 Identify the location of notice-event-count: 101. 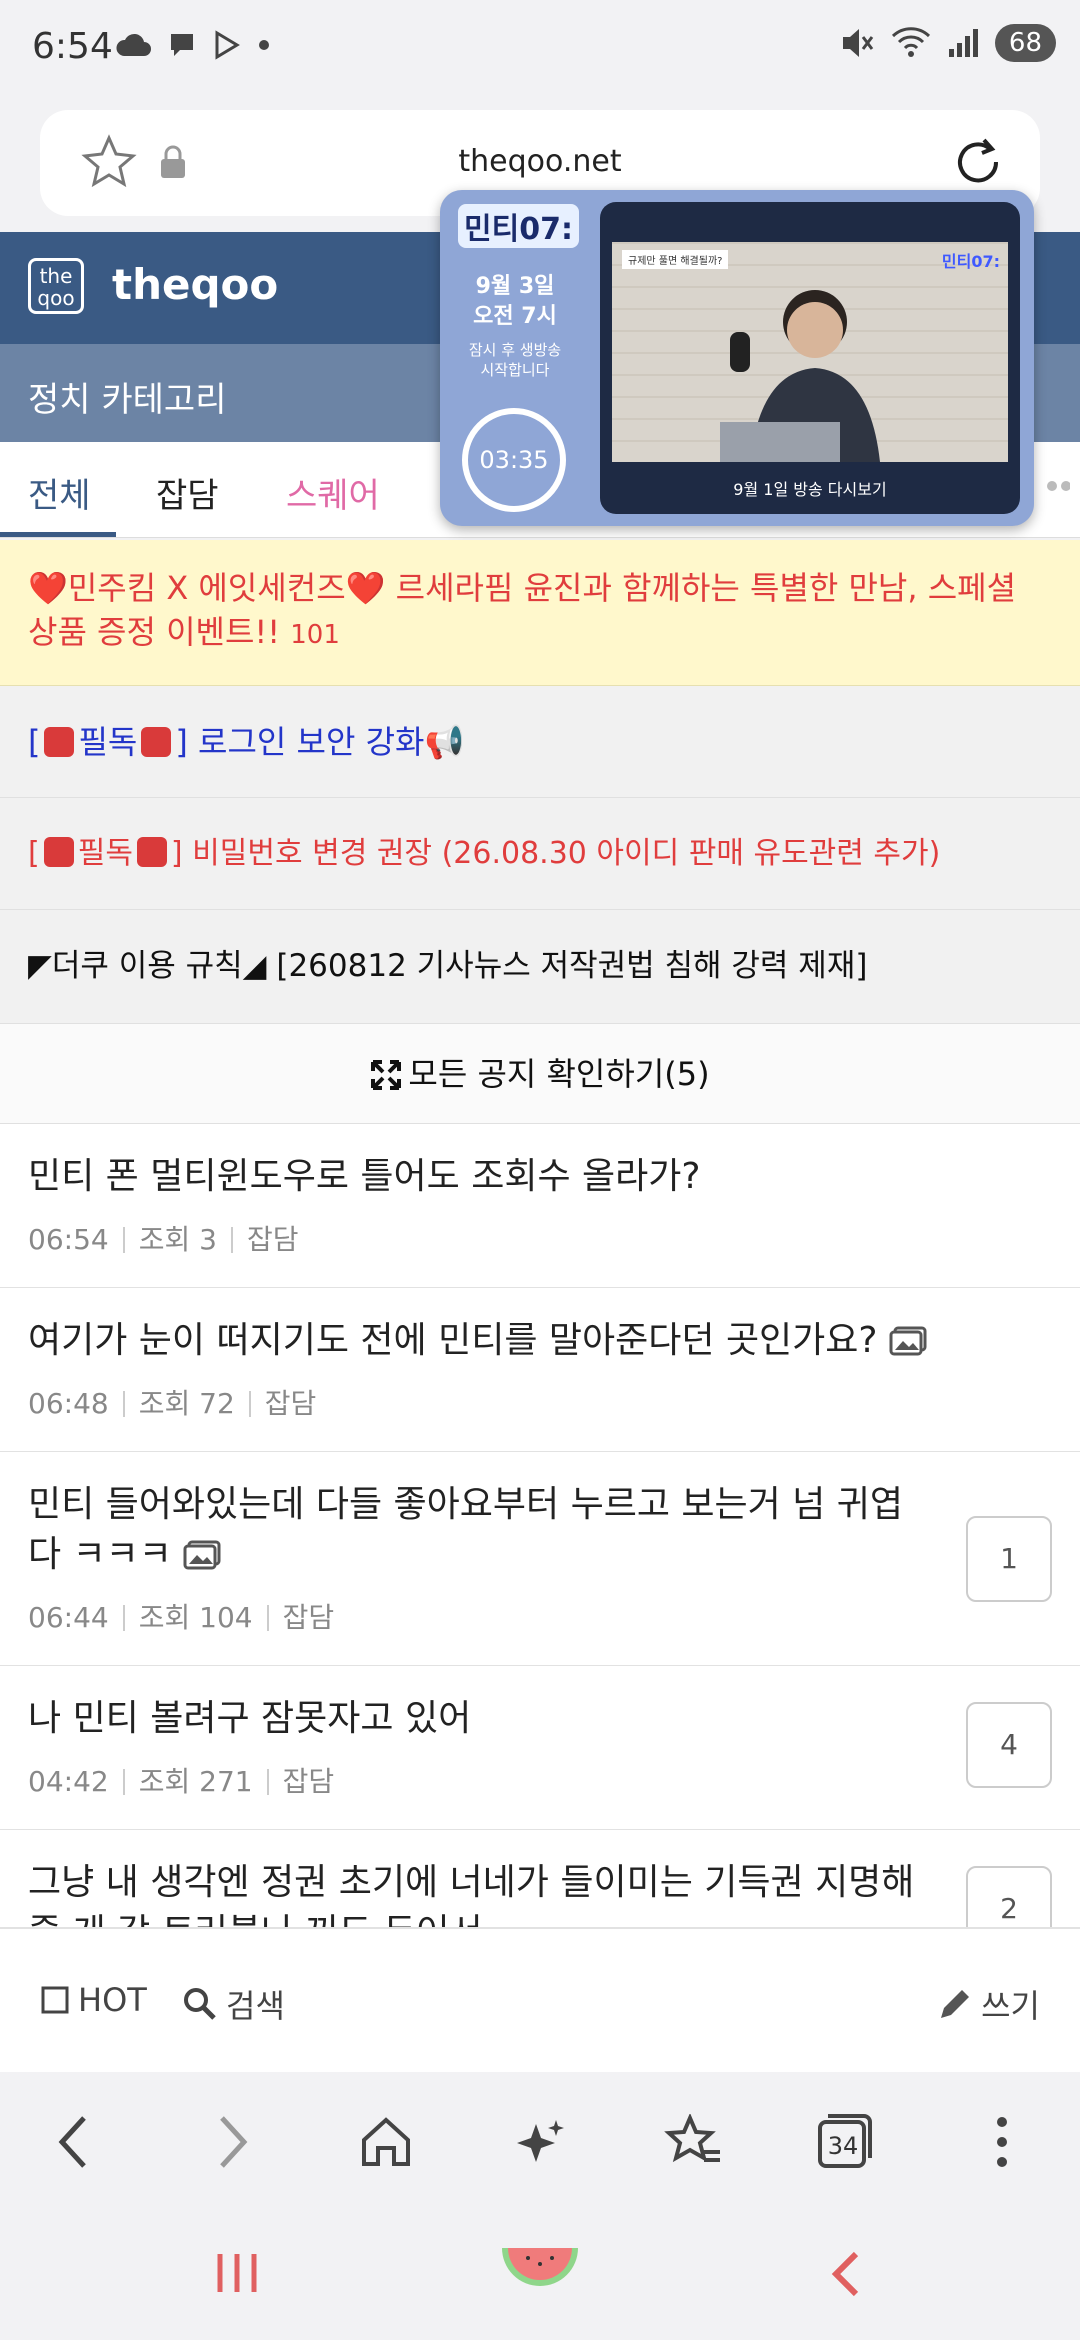
(315, 635).